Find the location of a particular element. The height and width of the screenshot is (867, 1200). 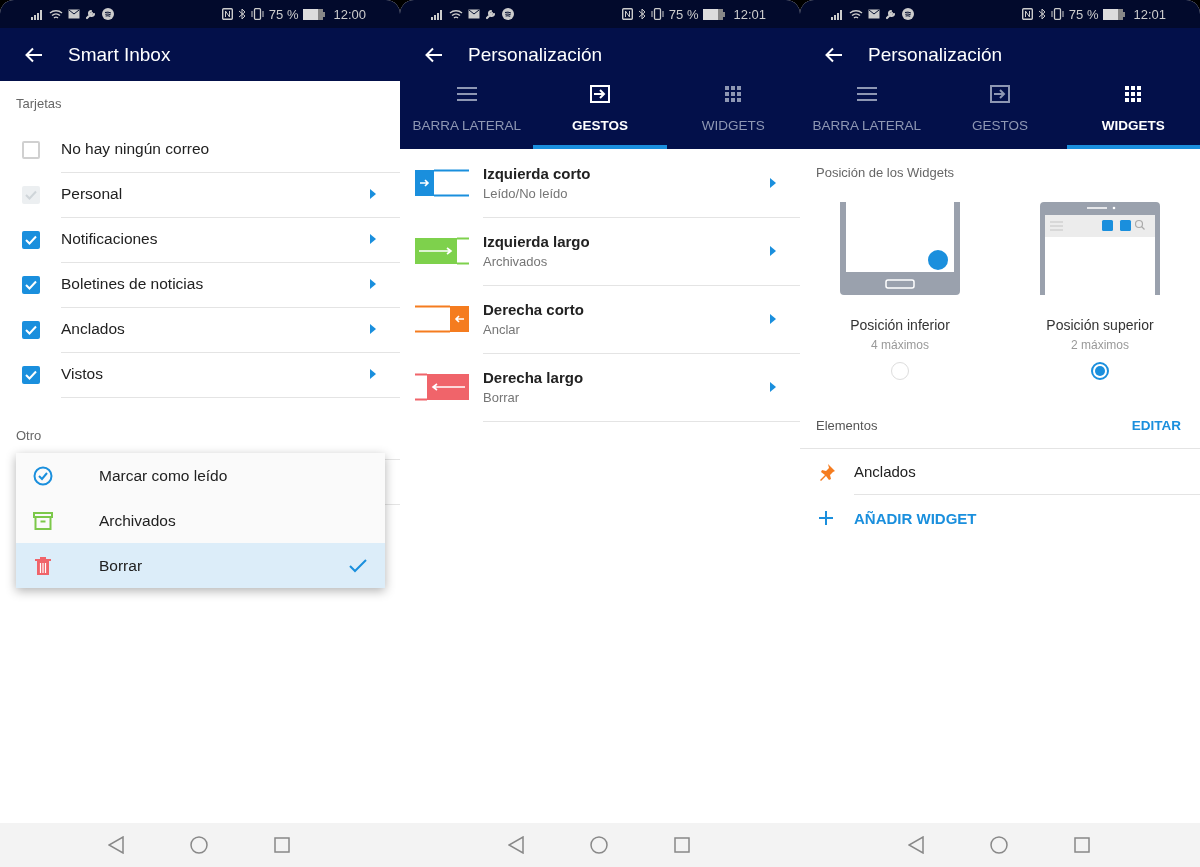

gesture-title: Derecha corto is located at coordinates (534, 309).